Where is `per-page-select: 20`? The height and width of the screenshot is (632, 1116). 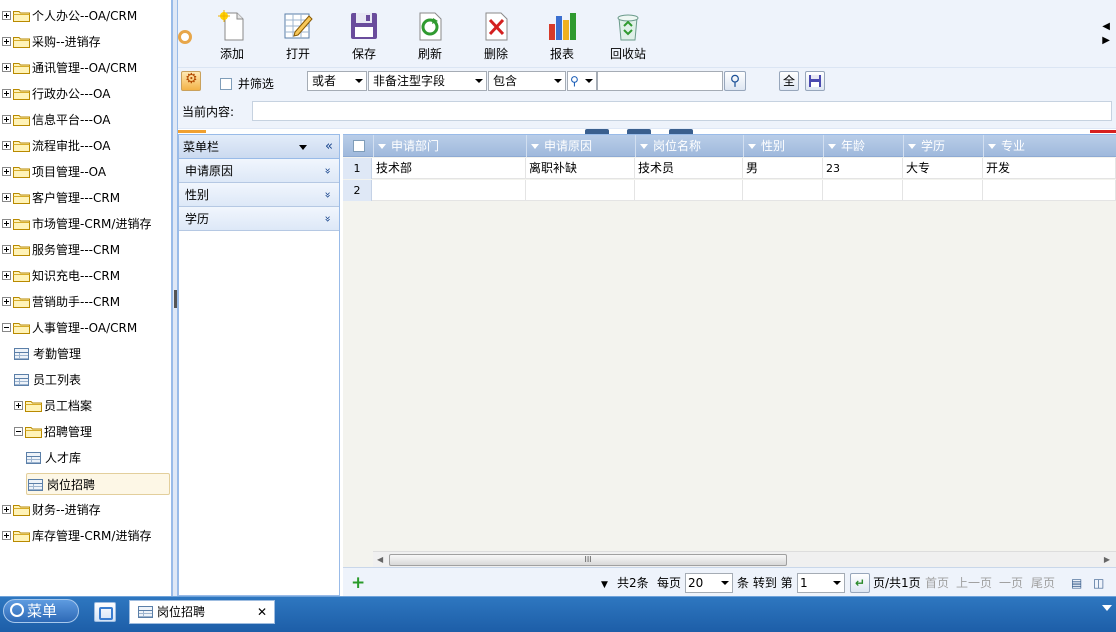
per-page-select: 20 is located at coordinates (709, 583).